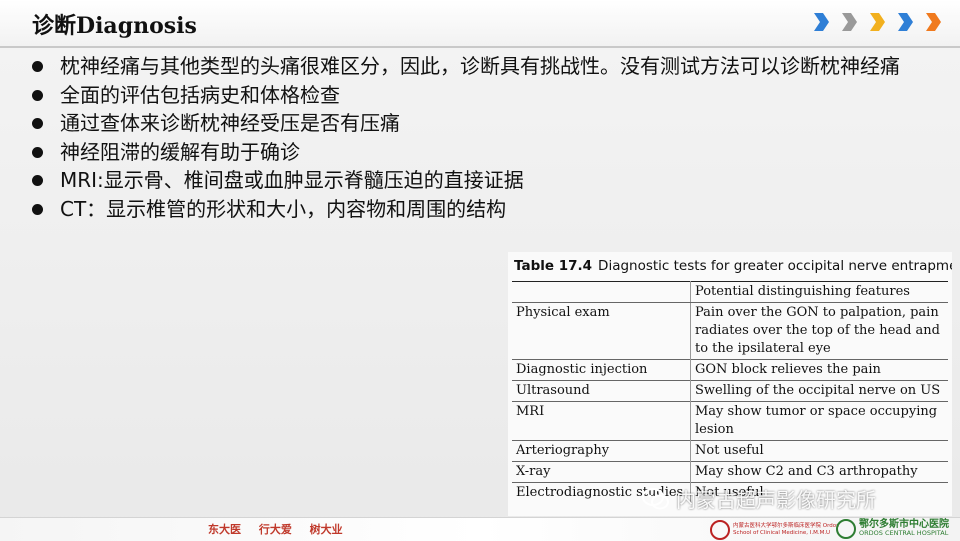 The width and height of the screenshot is (960, 541). I want to click on hospital-seal-icon, so click(846, 529).